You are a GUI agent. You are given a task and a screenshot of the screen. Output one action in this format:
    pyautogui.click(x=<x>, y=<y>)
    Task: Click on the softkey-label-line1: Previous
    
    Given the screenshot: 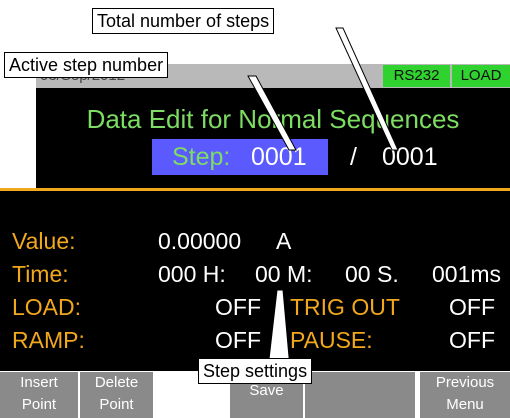 What is the action you would take?
    pyautogui.click(x=465, y=382)
    